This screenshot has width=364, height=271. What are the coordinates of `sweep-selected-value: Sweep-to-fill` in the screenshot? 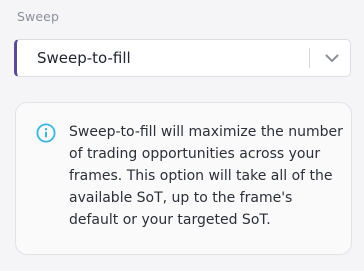 It's located at (84, 58).